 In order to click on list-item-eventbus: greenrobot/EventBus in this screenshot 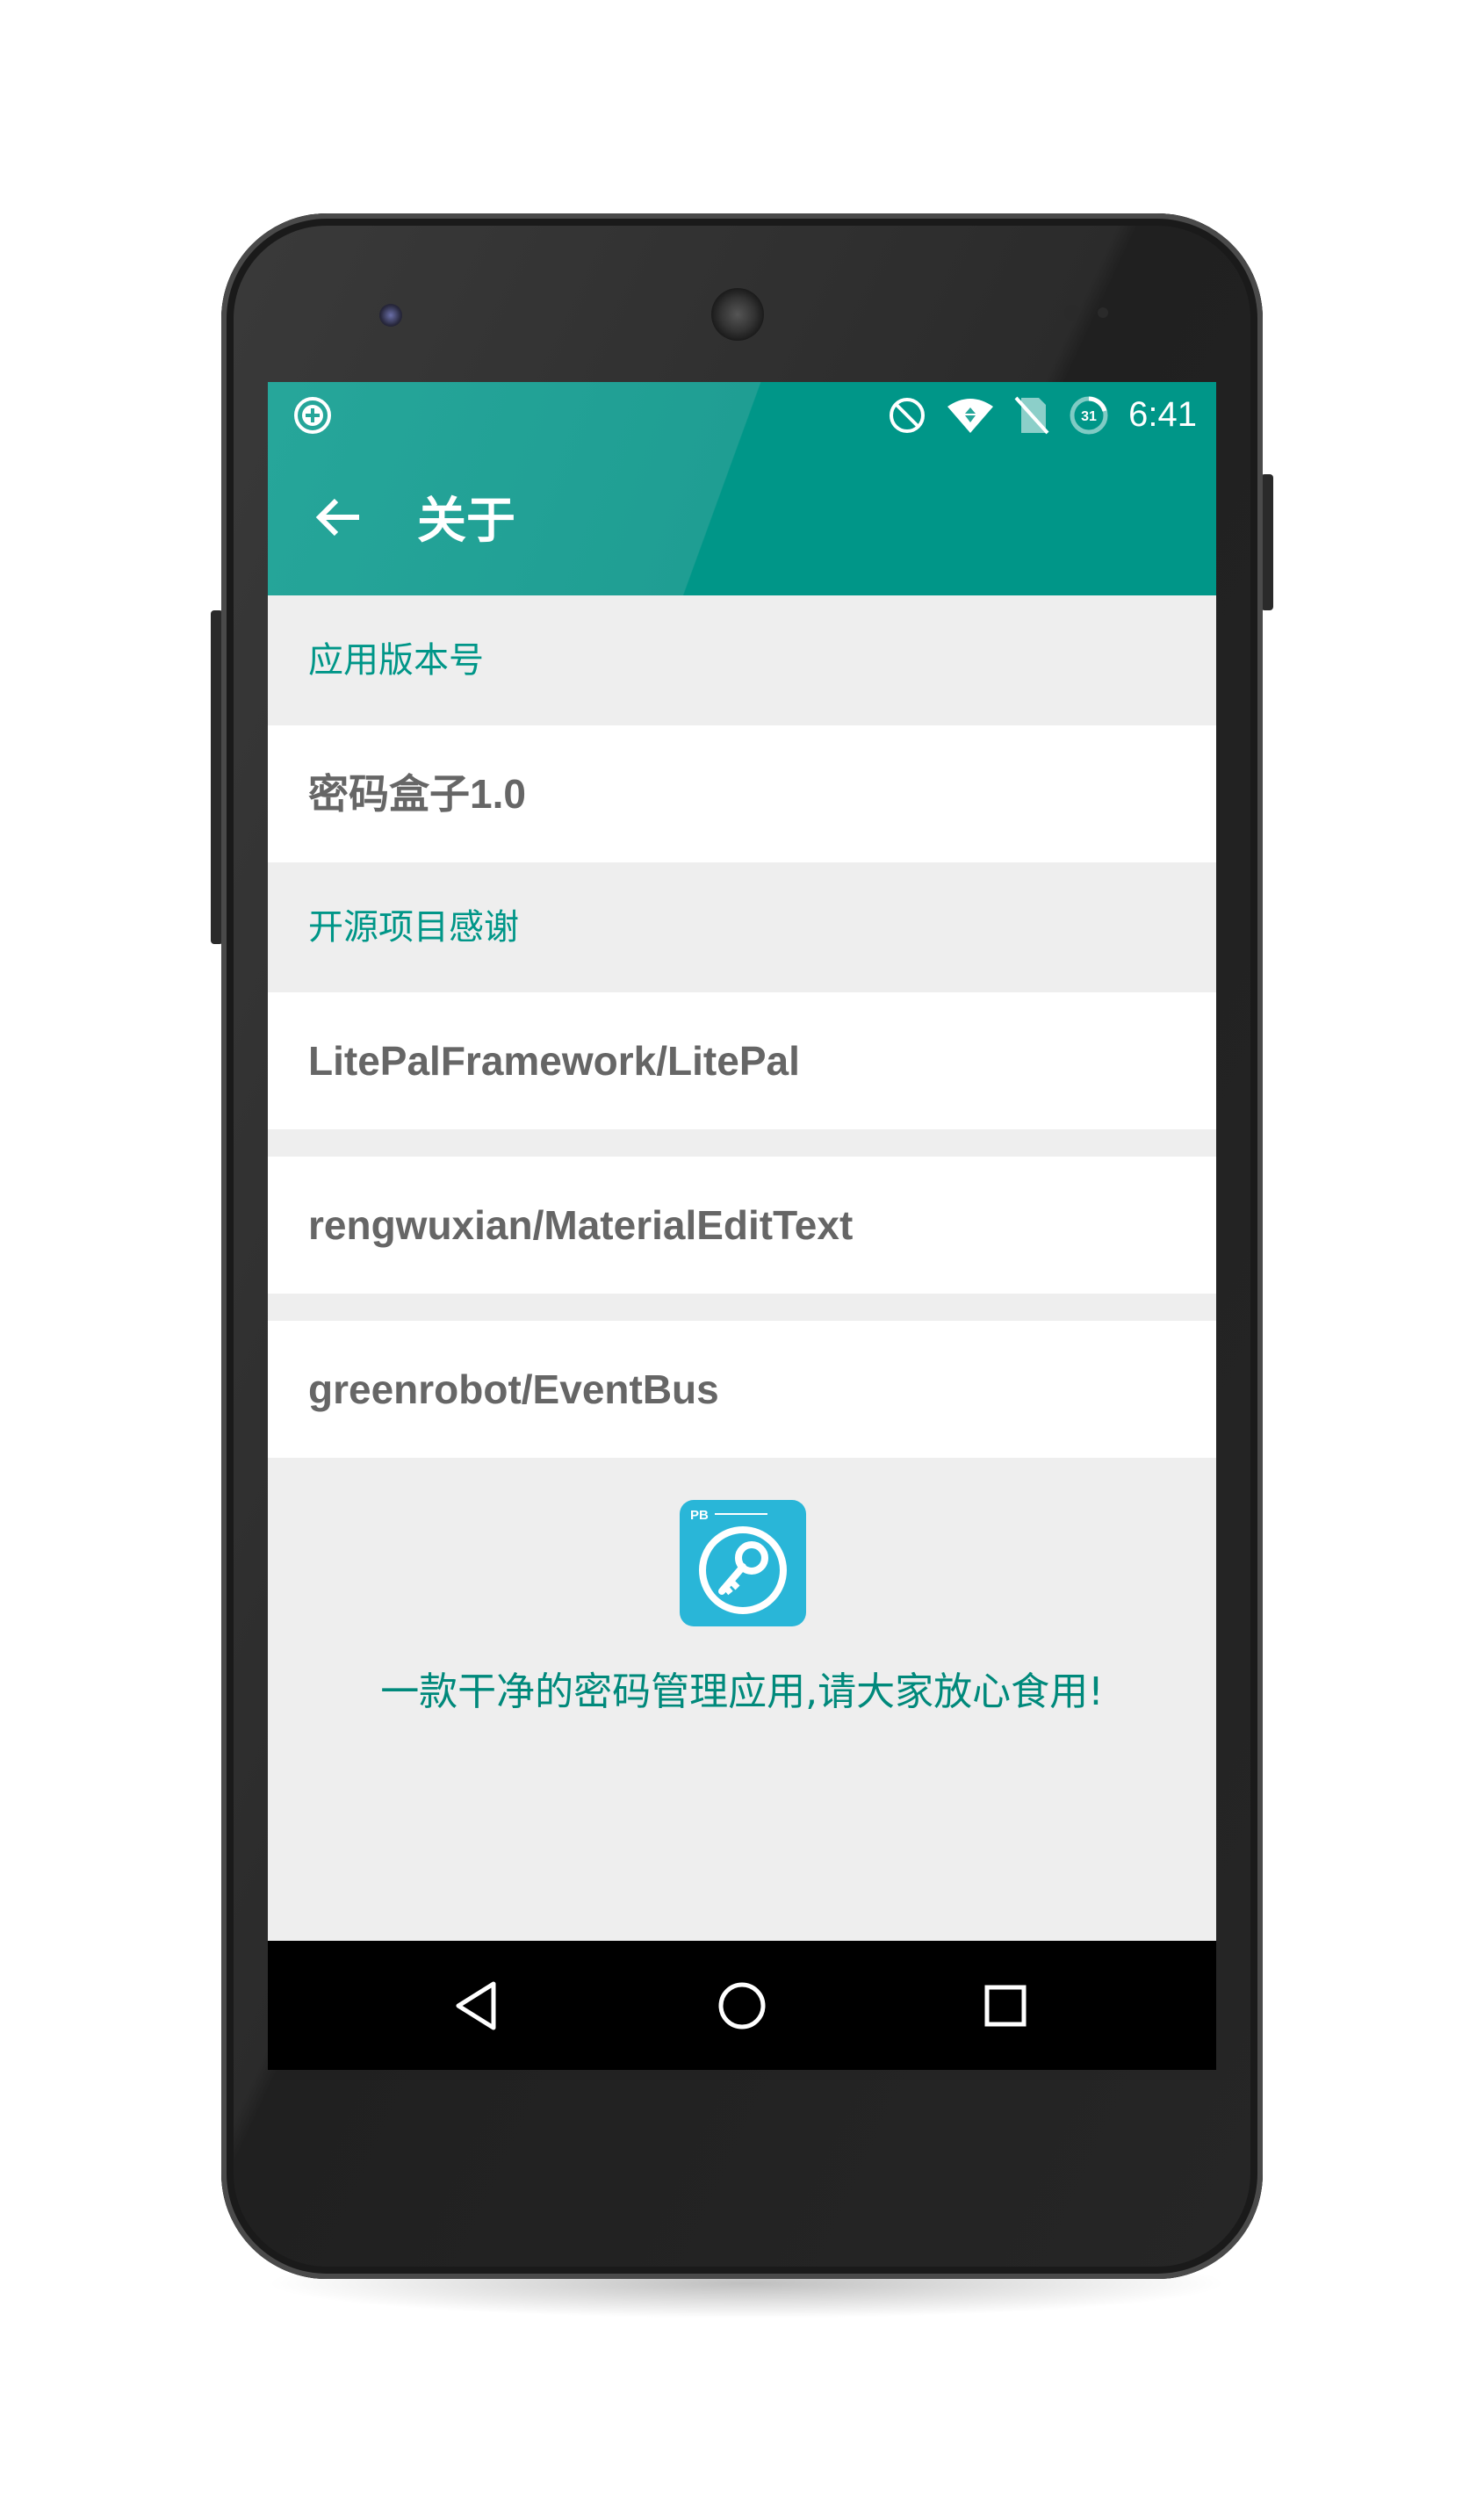, I will do `click(742, 1389)`.